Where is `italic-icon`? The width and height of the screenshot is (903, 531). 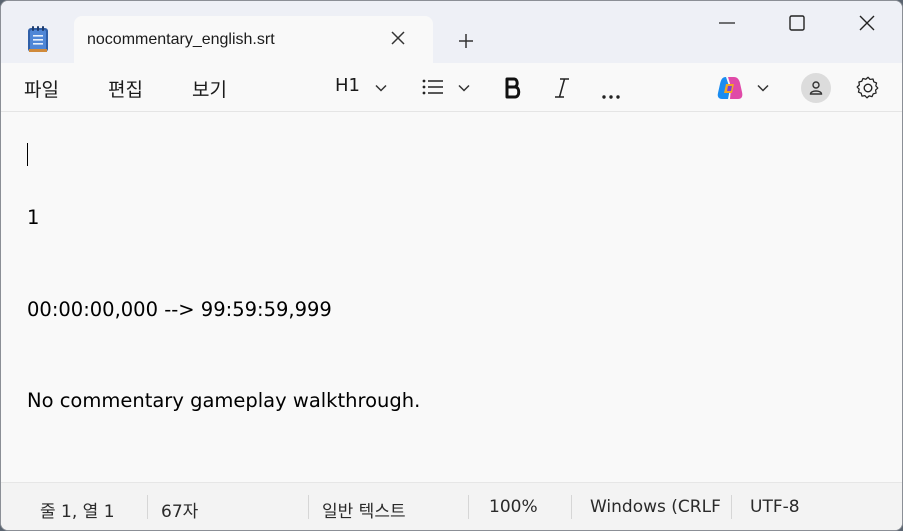
italic-icon is located at coordinates (562, 90).